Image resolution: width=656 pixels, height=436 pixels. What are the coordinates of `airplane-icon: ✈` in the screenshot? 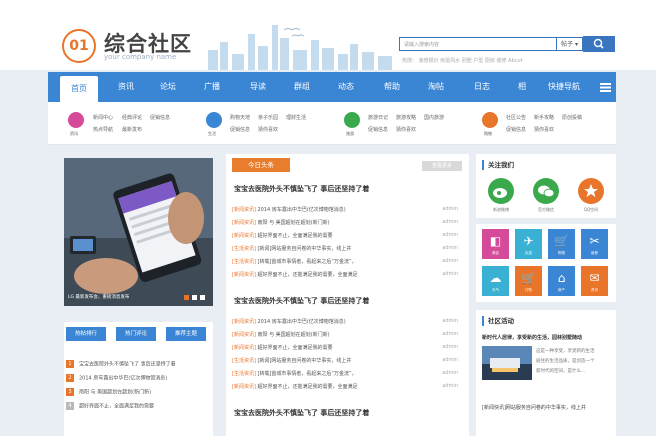 It's located at (528, 241).